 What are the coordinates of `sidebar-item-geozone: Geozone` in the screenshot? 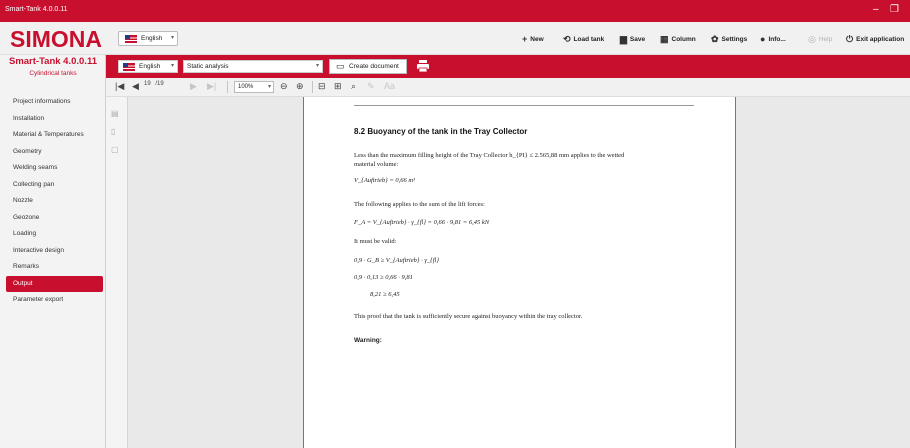 It's located at (53, 218).